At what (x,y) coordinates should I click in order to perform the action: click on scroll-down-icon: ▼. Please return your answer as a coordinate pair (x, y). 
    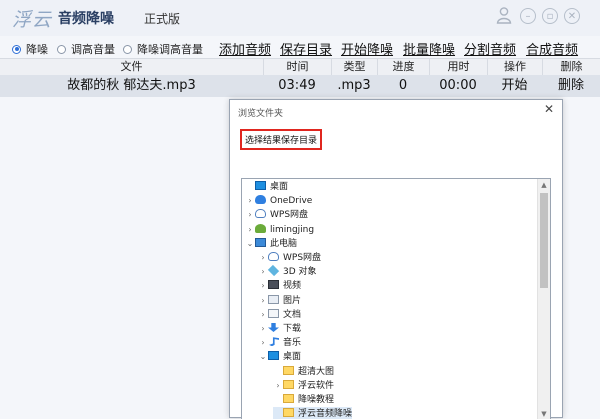
    Looking at the image, I should click on (544, 413).